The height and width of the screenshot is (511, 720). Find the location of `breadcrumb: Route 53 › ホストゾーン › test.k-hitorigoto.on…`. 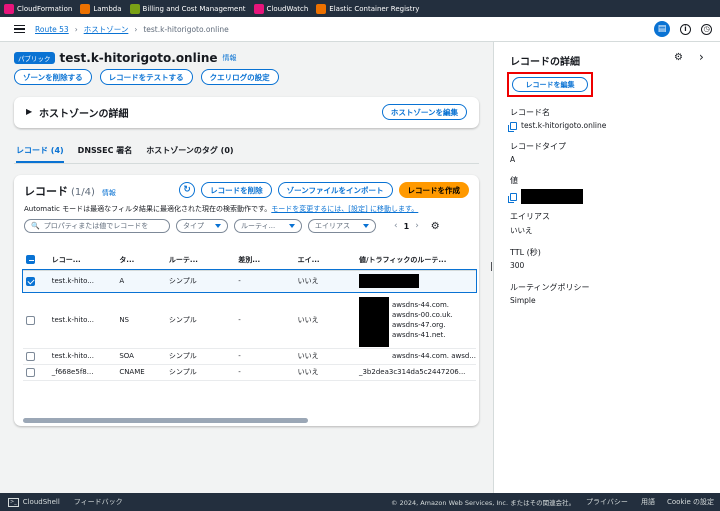

breadcrumb: Route 53 › ホストゾーン › test.k-hitorigoto.on… is located at coordinates (132, 29).